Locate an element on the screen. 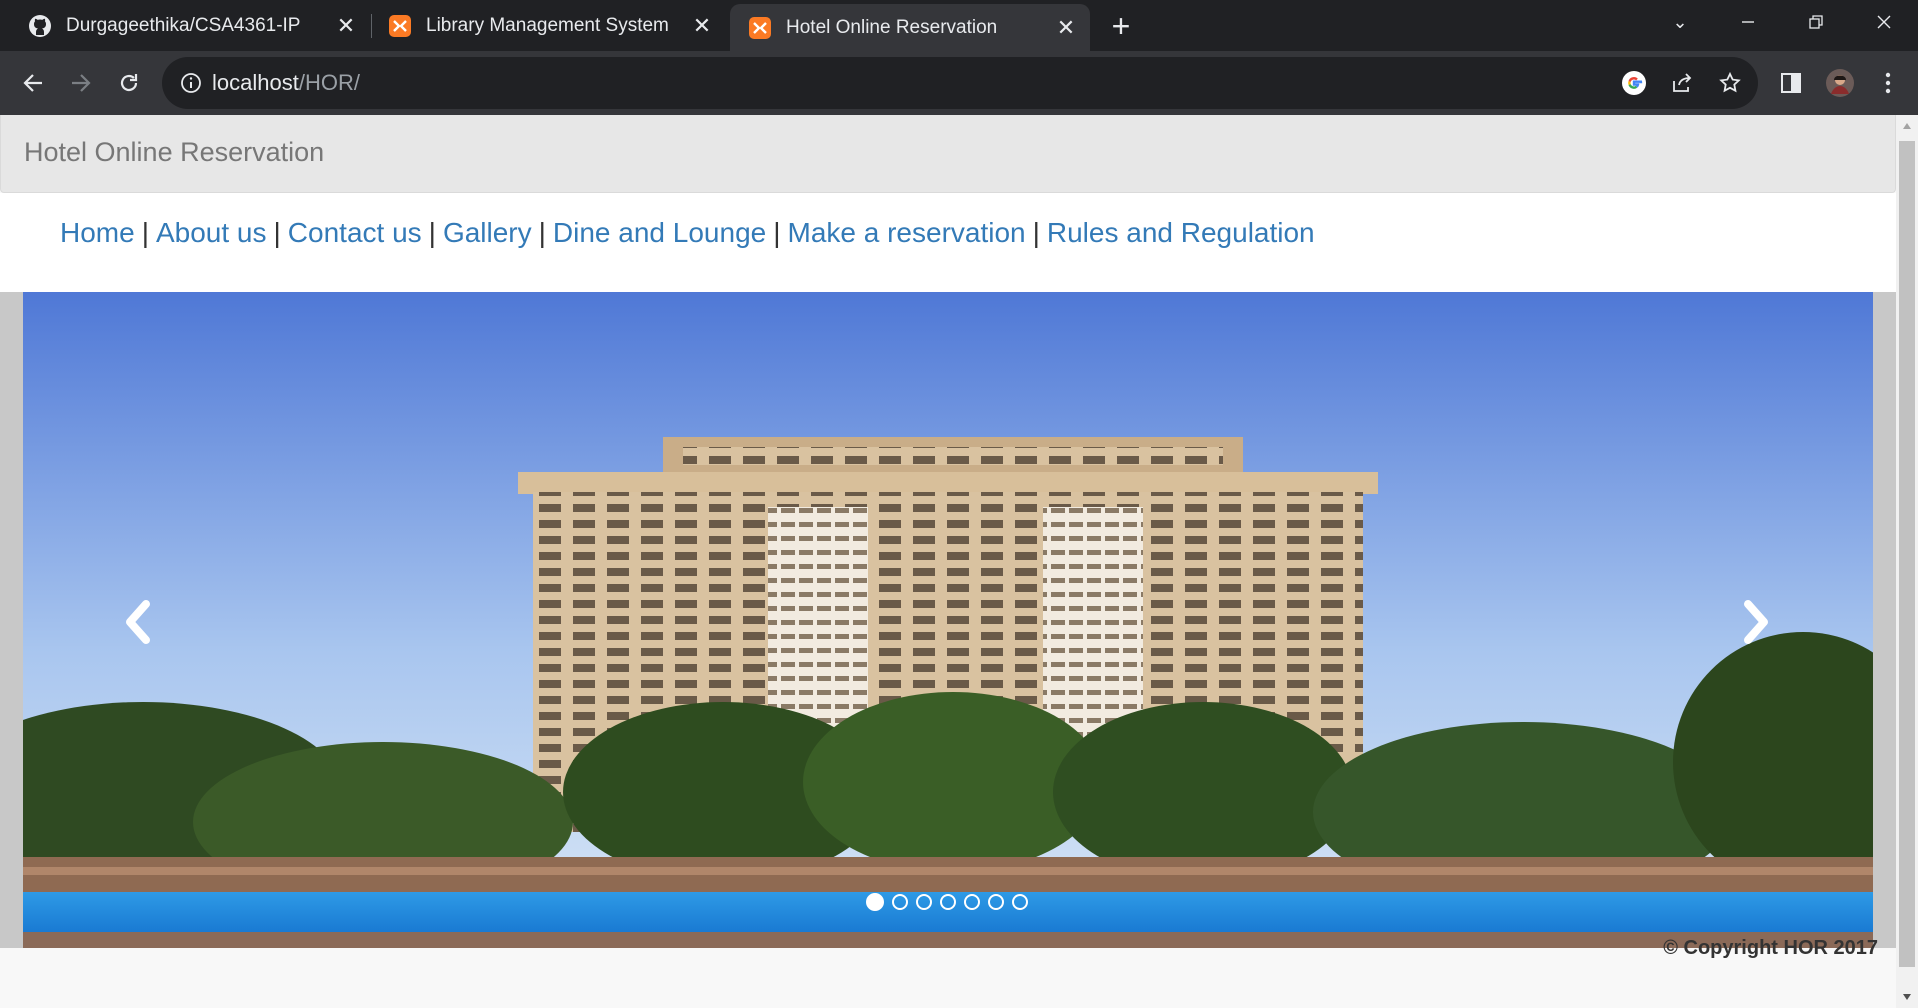  tab-library-management: Library Management System ✕ is located at coordinates (543, 25).